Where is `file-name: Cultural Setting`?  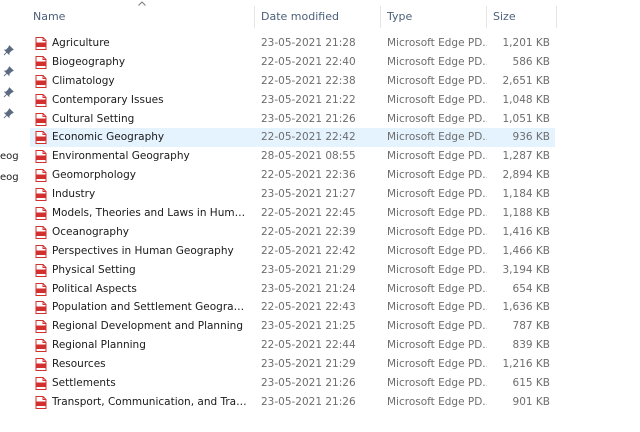
file-name: Cultural Setting is located at coordinates (93, 118).